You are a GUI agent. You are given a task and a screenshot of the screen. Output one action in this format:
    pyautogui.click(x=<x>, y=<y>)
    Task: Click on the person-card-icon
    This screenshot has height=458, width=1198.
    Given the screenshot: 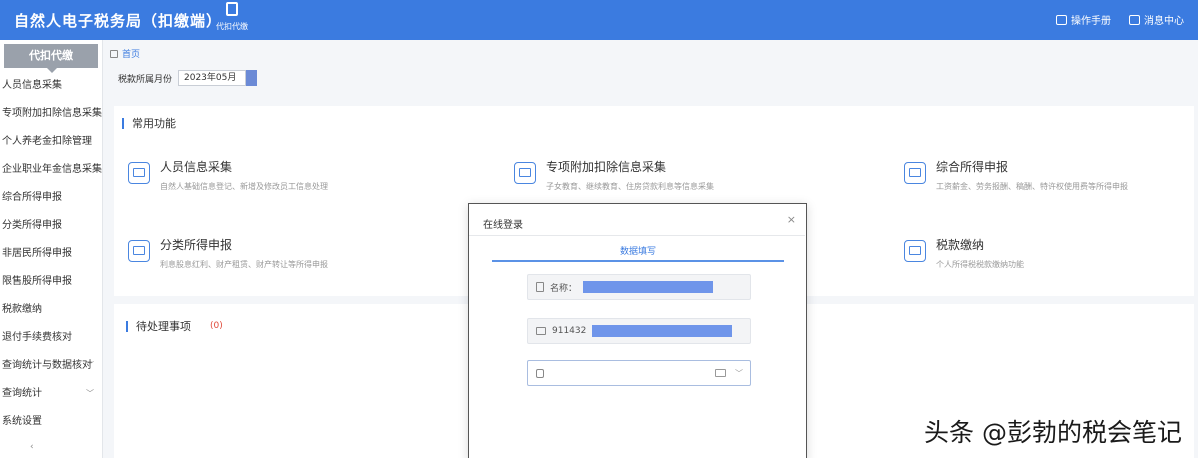 What is the action you would take?
    pyautogui.click(x=139, y=173)
    